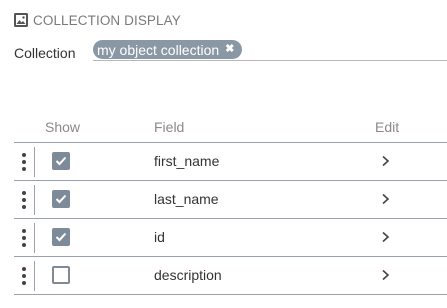  What do you see at coordinates (169, 127) in the screenshot?
I see `column-header-field: Field` at bounding box center [169, 127].